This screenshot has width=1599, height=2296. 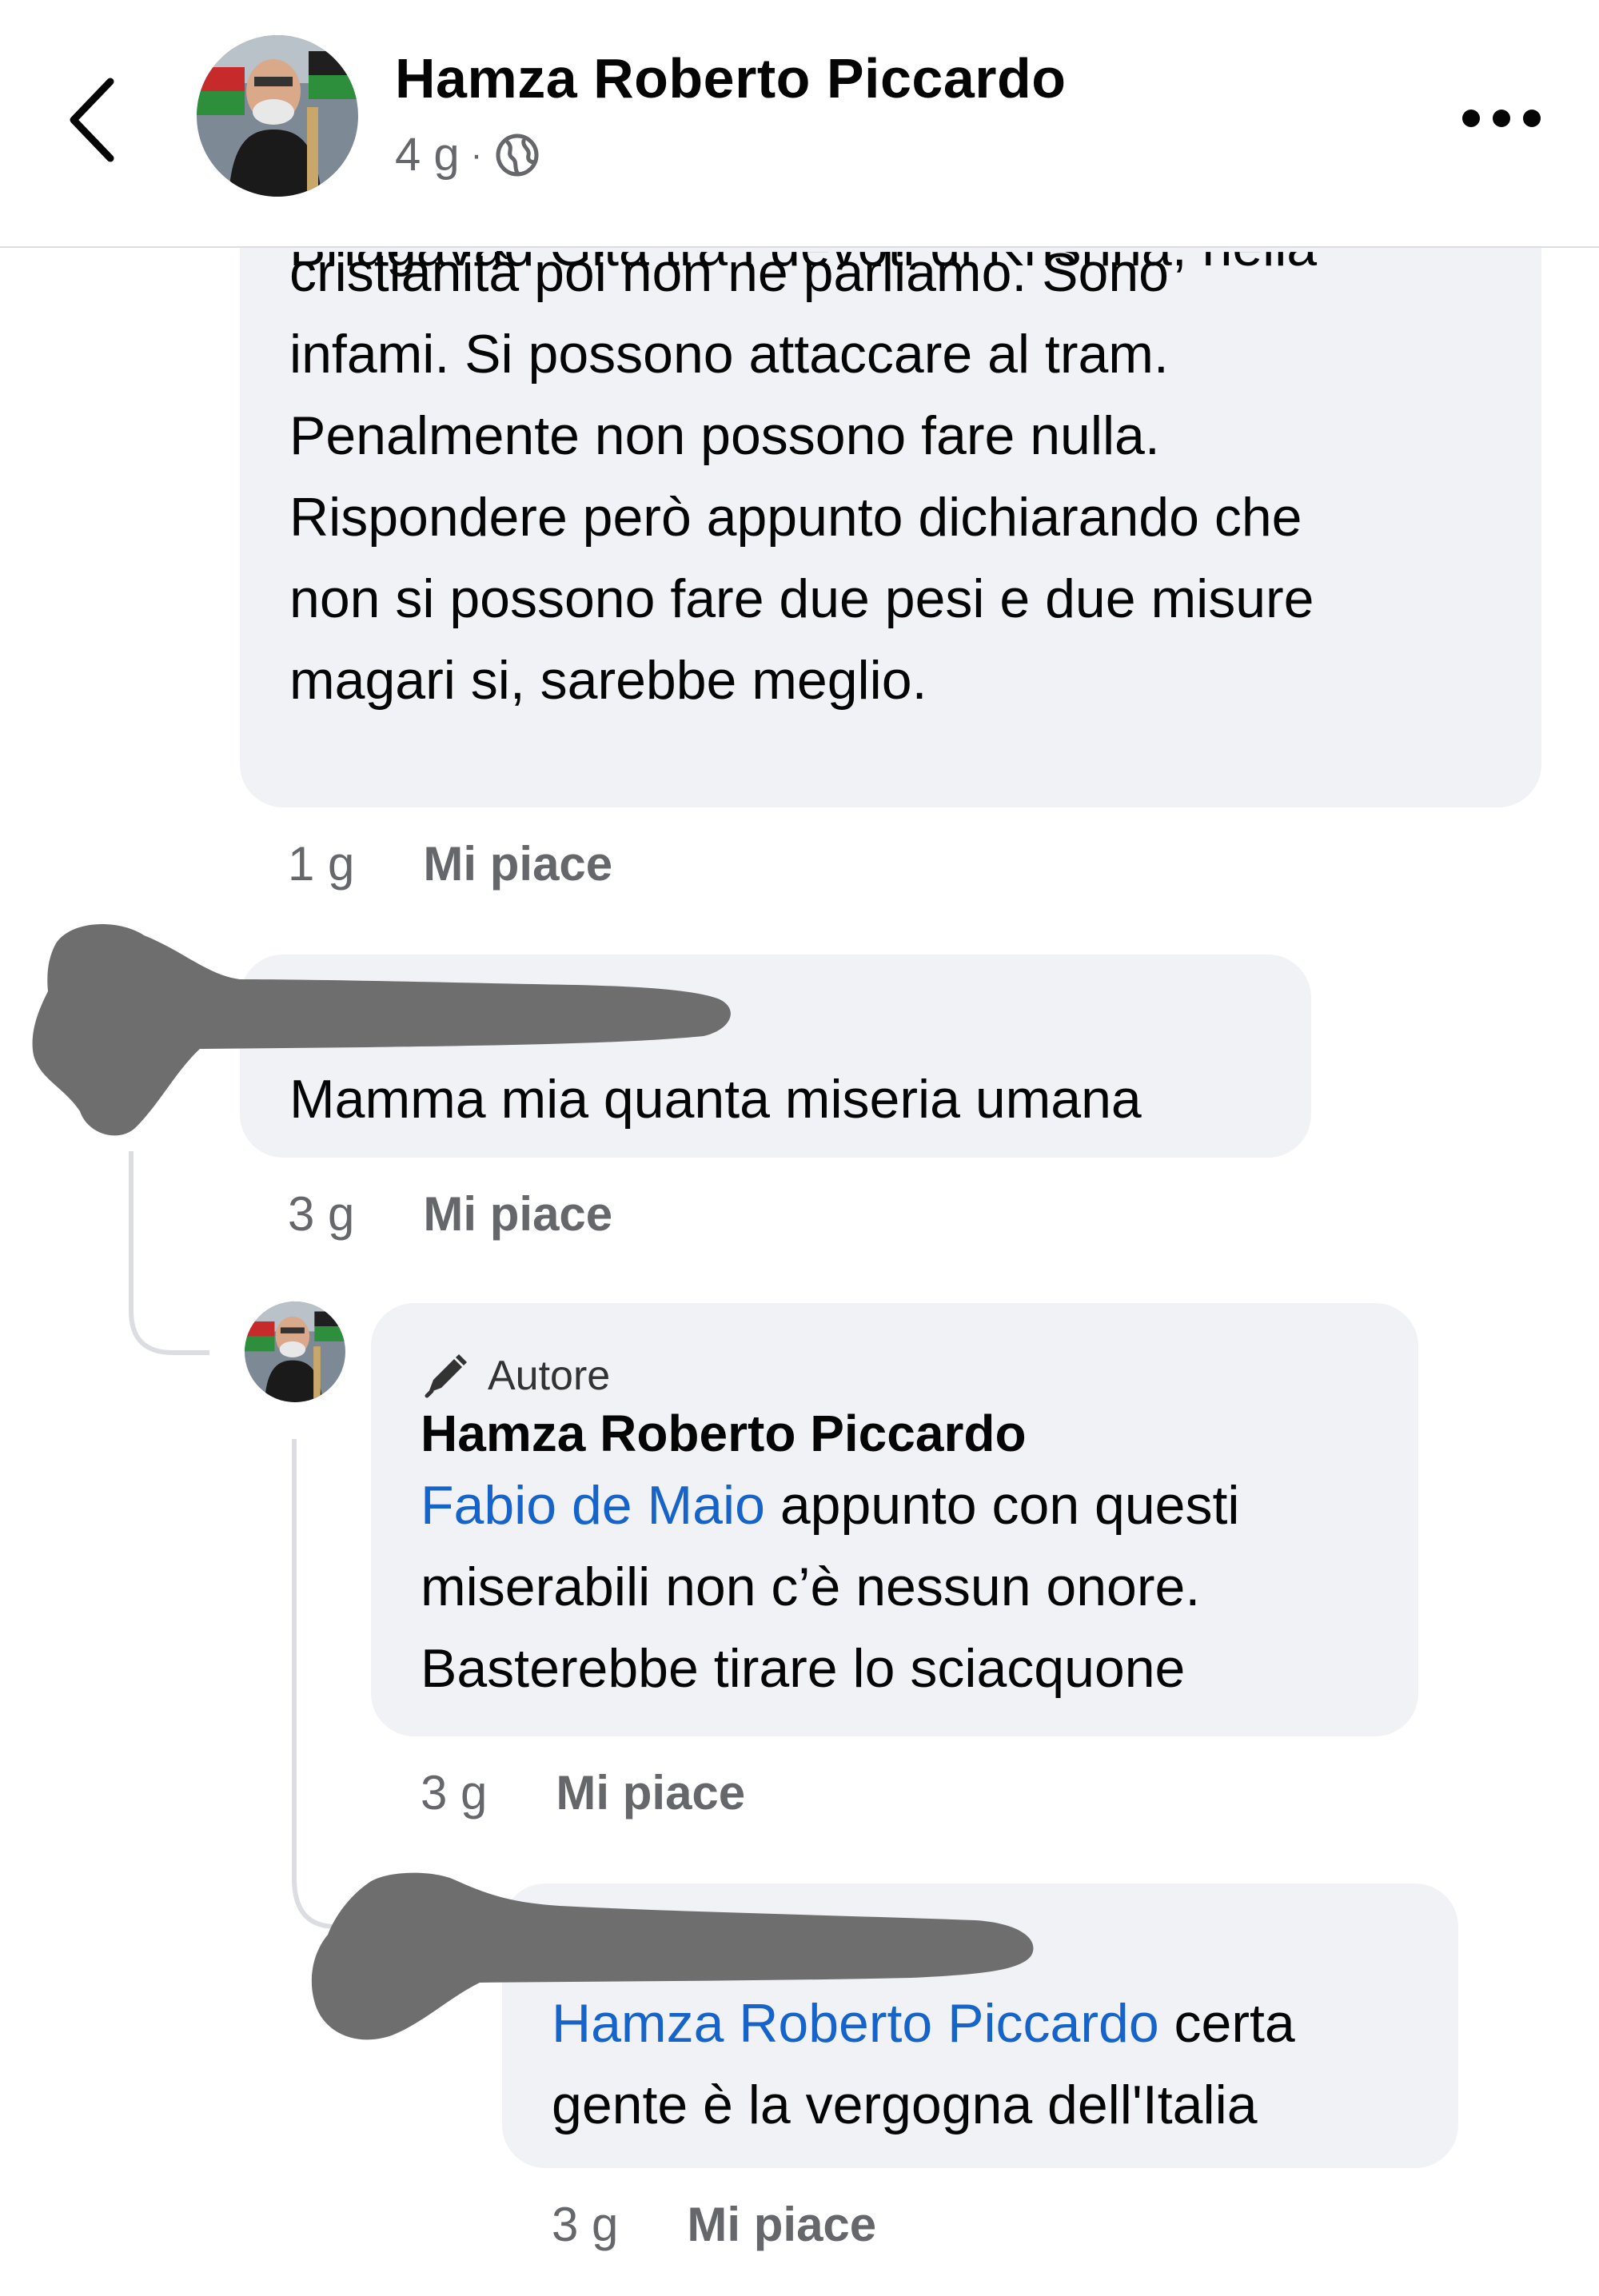 I want to click on reply-2-line: gente è la vergogna dell'Italia, so click(x=905, y=2105).